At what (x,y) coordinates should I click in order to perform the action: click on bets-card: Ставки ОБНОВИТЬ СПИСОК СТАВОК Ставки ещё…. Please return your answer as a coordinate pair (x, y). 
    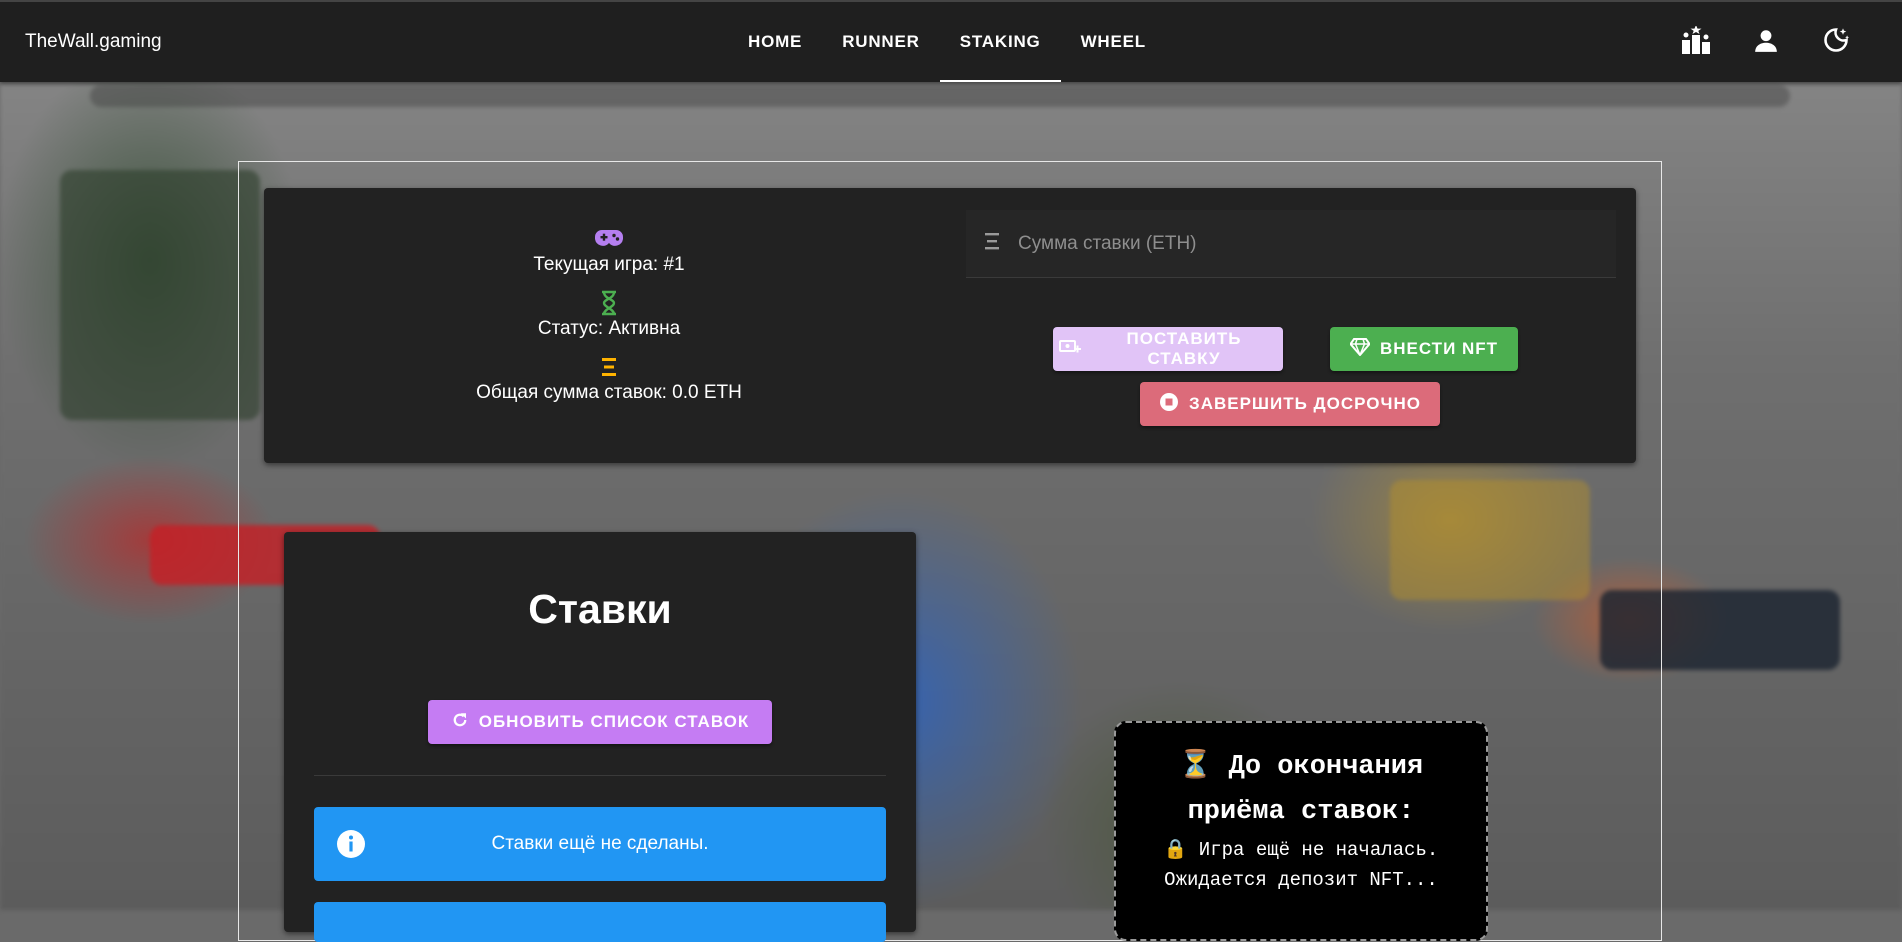
    Looking at the image, I should click on (600, 737).